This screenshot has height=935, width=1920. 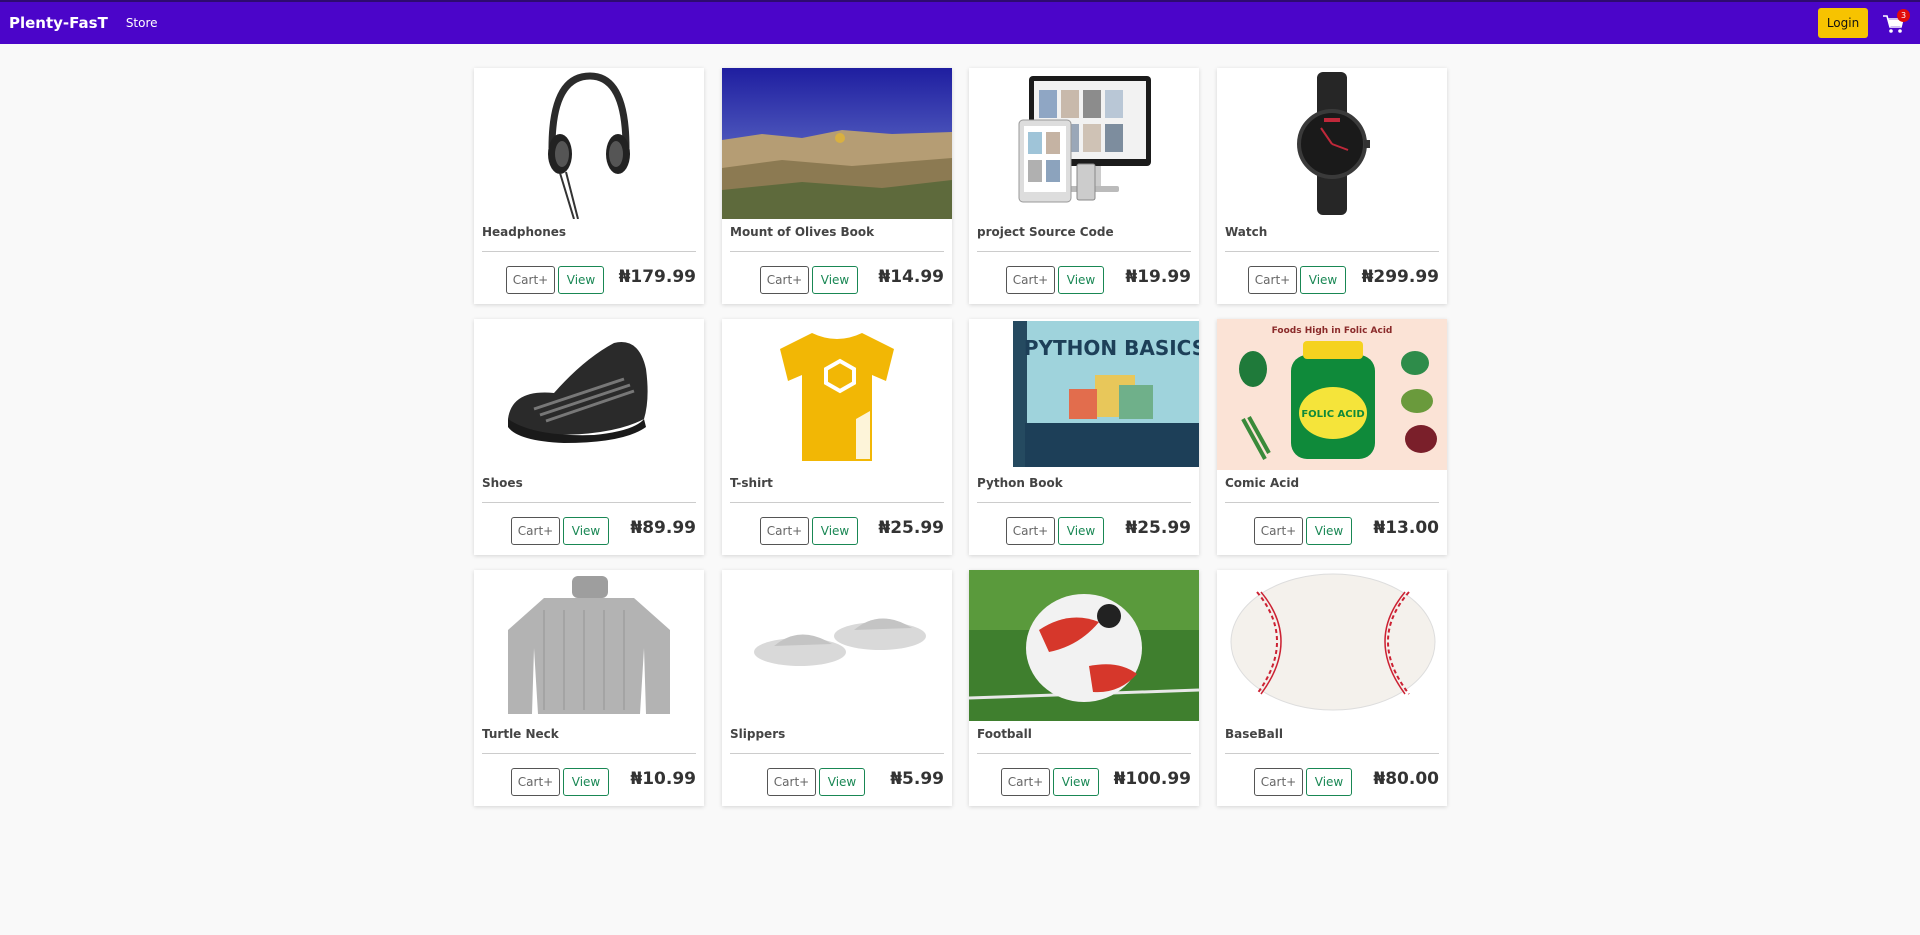 I want to click on product-price: ₦179.99, so click(x=657, y=277).